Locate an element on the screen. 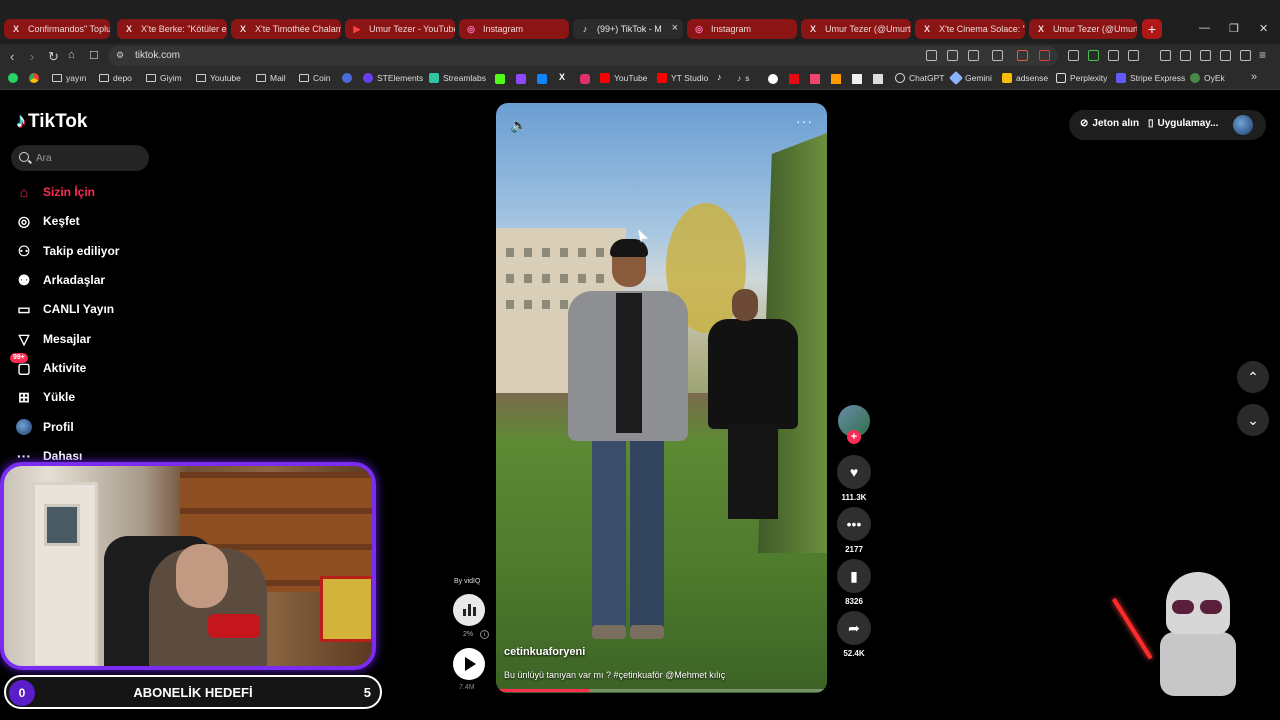 The image size is (1280, 720). play-button is located at coordinates (469, 664).